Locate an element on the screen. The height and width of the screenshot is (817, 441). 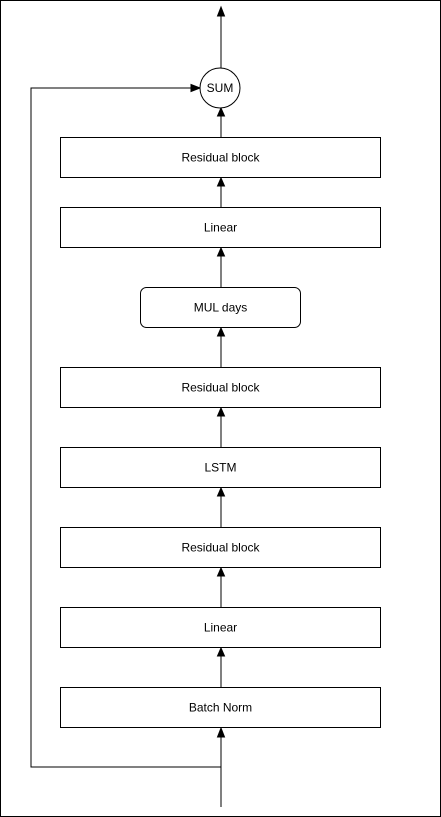
residual-block-middle-label: Residual block is located at coordinates (220, 388).